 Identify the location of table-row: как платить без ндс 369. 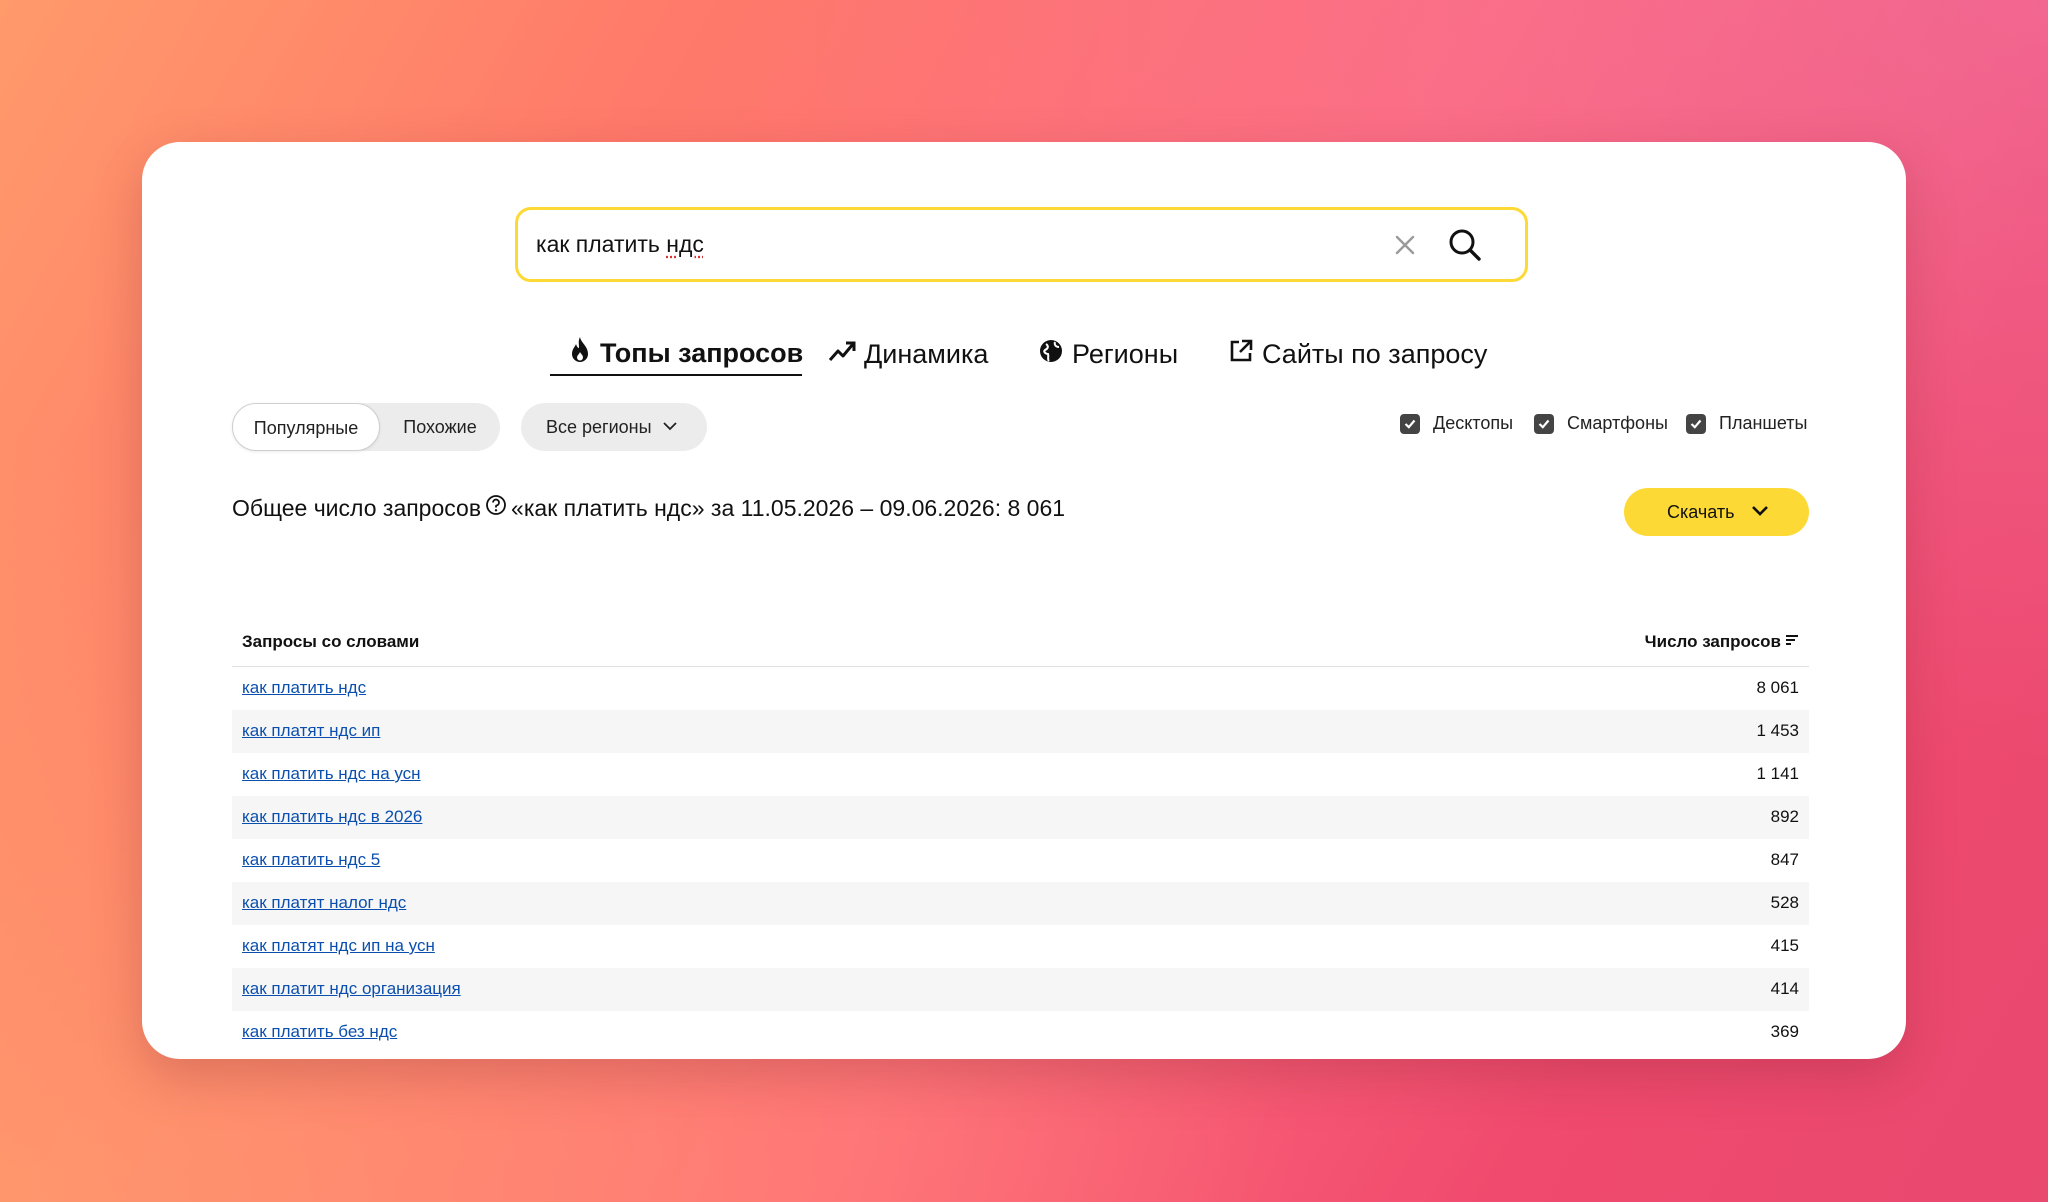
(1020, 1032).